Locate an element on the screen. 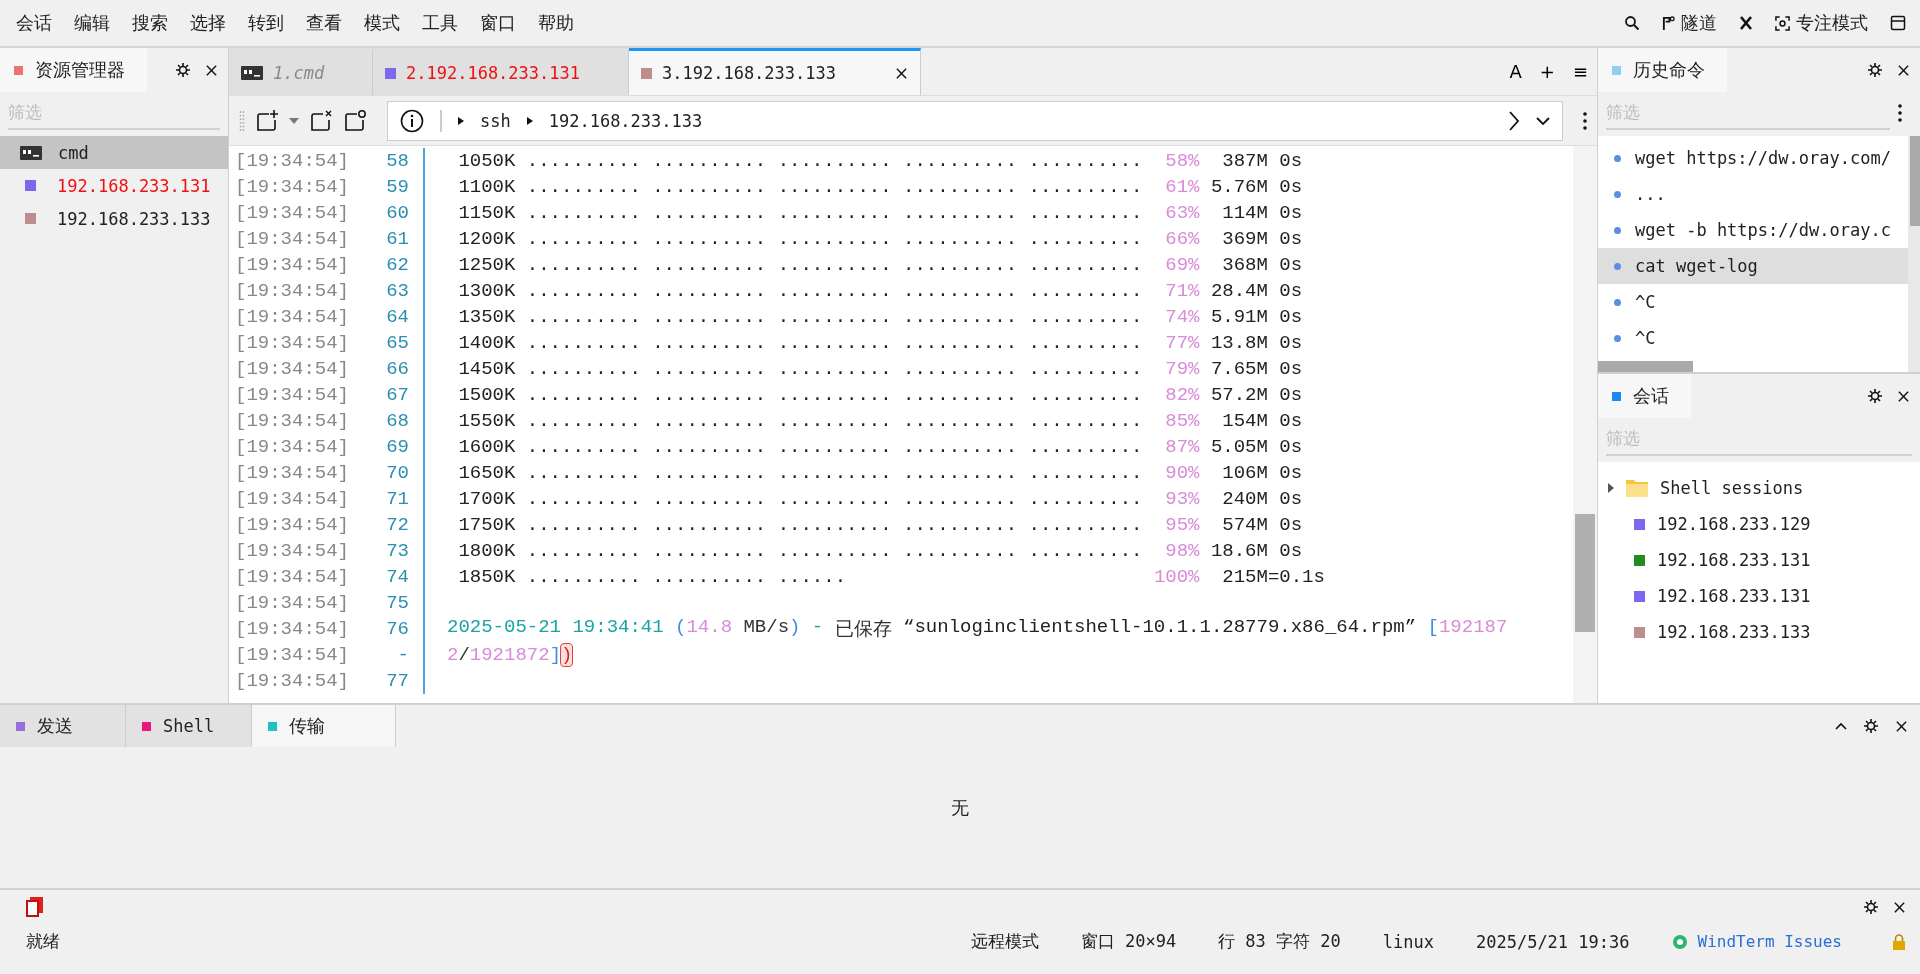  info-icon is located at coordinates (412, 120).